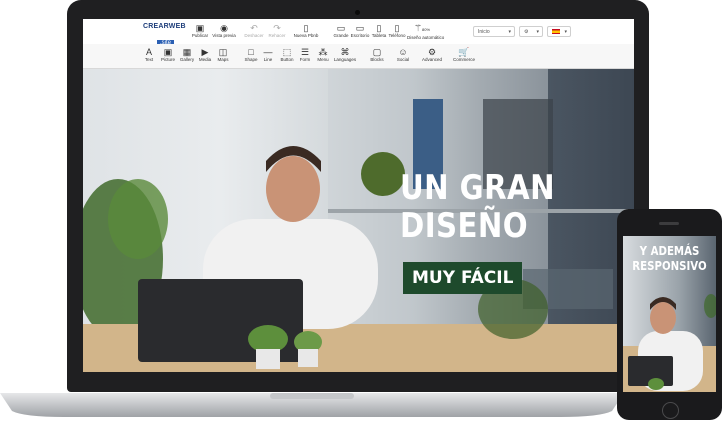 The height and width of the screenshot is (435, 724). I want to click on add-social-button: ☺ Social, so click(403, 55).